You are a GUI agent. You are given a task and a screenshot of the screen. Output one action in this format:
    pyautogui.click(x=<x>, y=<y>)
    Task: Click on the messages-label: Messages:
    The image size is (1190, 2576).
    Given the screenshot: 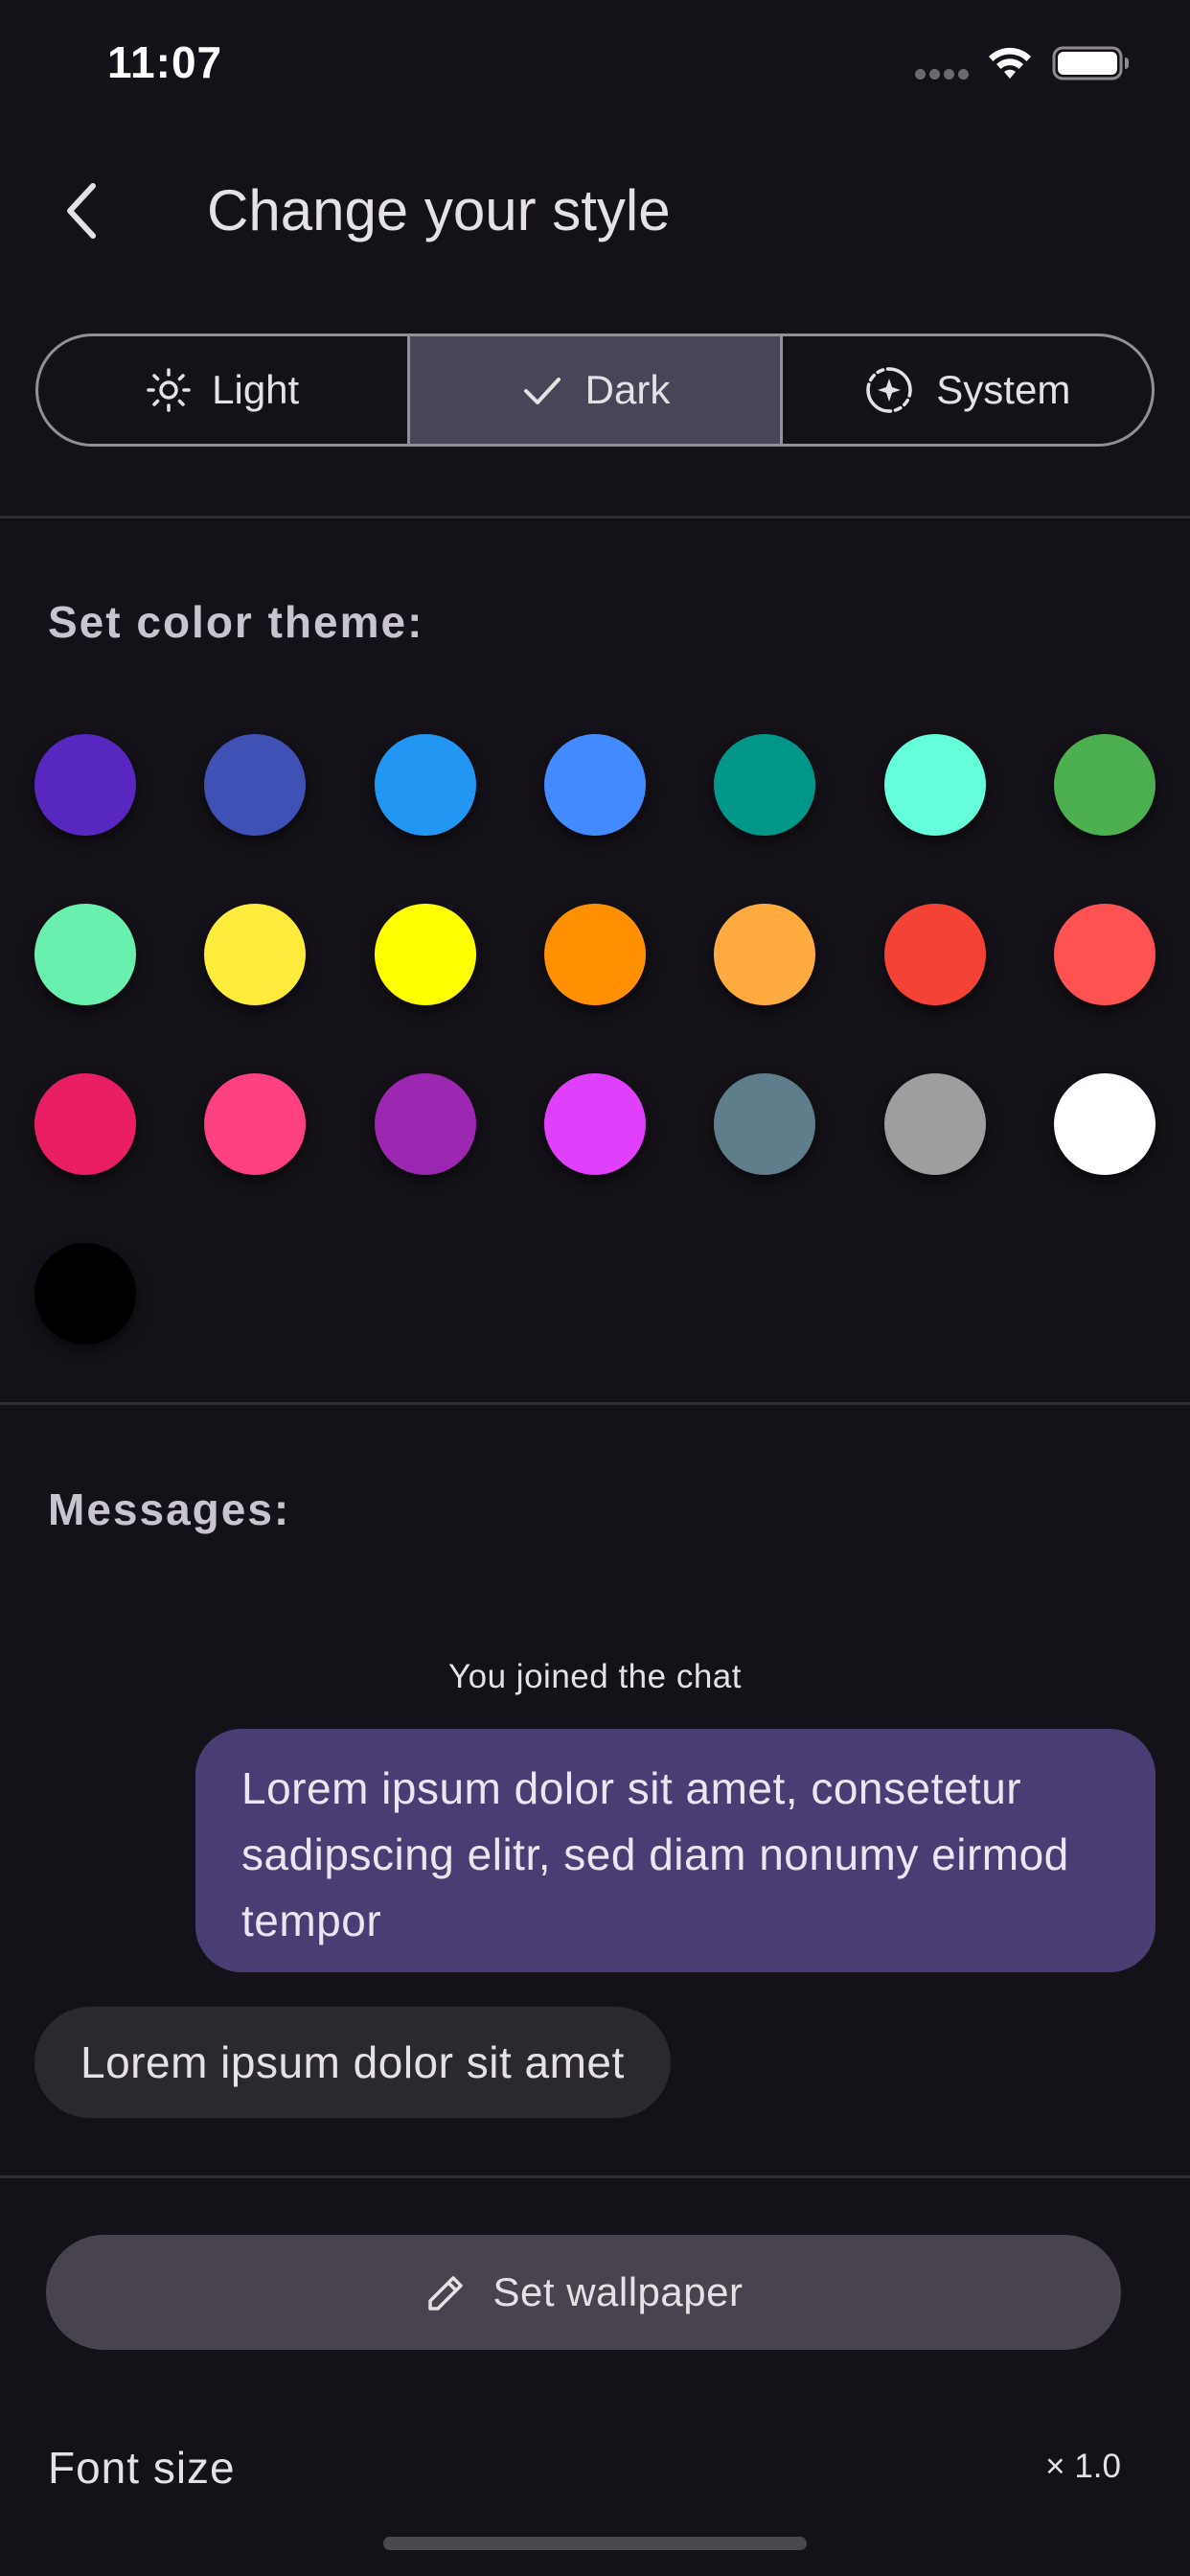 What is the action you would take?
    pyautogui.click(x=170, y=1509)
    